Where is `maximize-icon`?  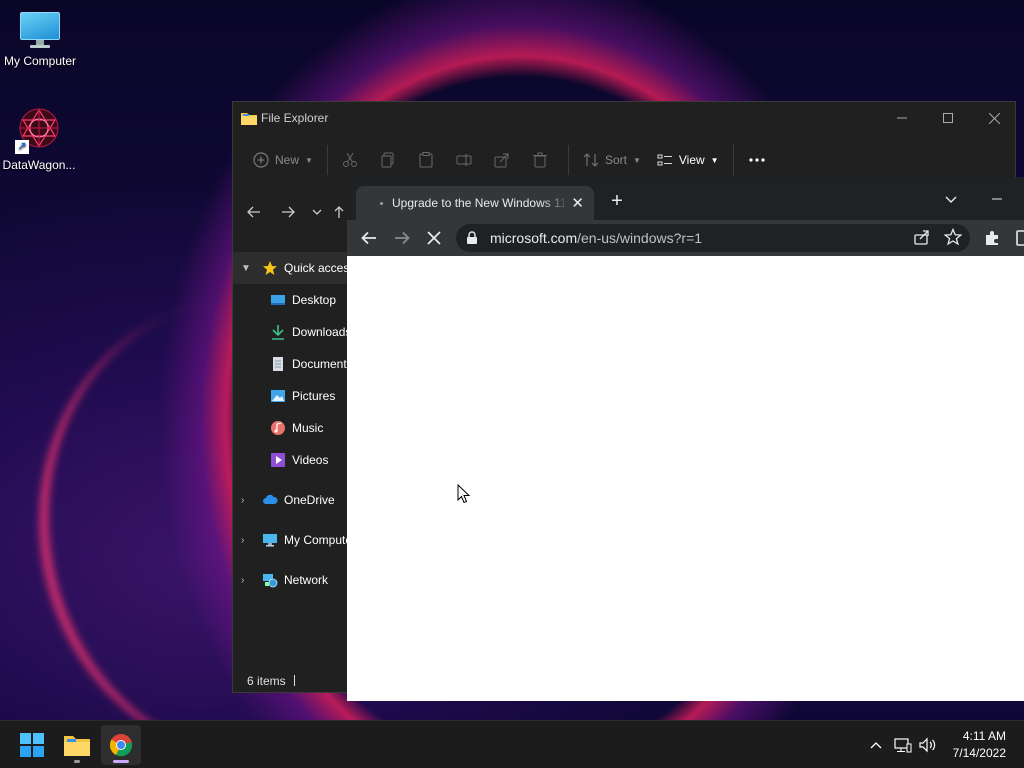 maximize-icon is located at coordinates (948, 118).